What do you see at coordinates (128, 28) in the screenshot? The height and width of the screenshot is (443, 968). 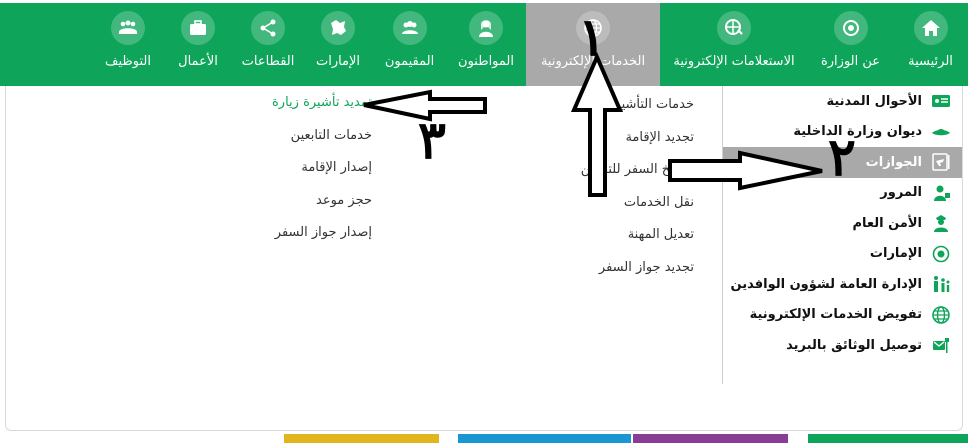 I see `team-icon` at bounding box center [128, 28].